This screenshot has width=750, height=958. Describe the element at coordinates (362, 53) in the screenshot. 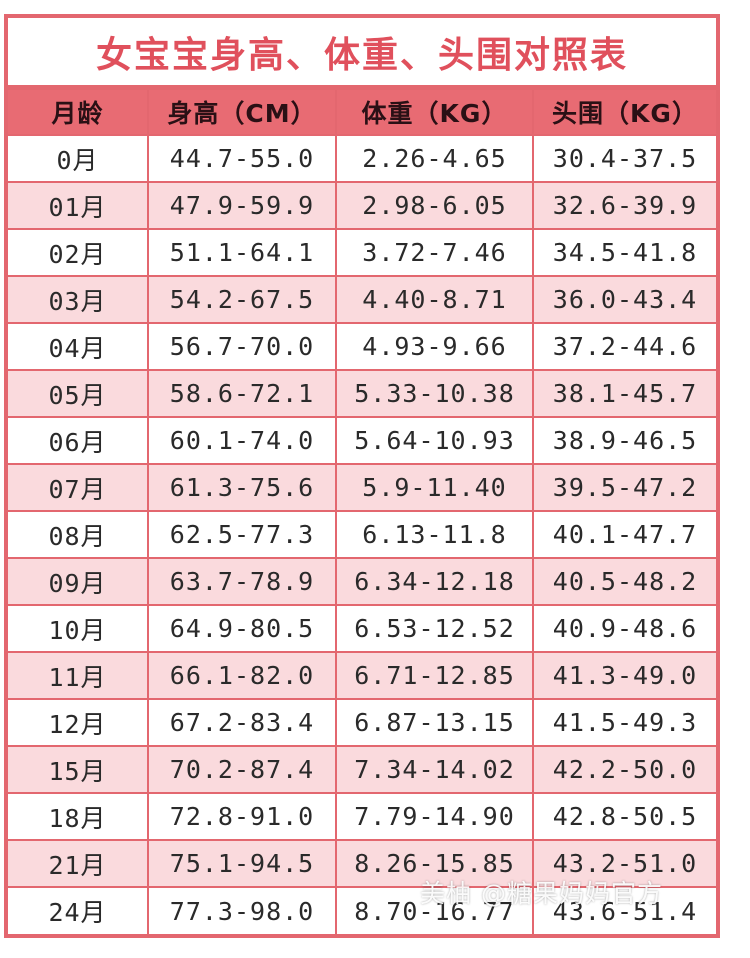

I see `table-title: 女宝宝身高、体重、头围对照表` at that location.